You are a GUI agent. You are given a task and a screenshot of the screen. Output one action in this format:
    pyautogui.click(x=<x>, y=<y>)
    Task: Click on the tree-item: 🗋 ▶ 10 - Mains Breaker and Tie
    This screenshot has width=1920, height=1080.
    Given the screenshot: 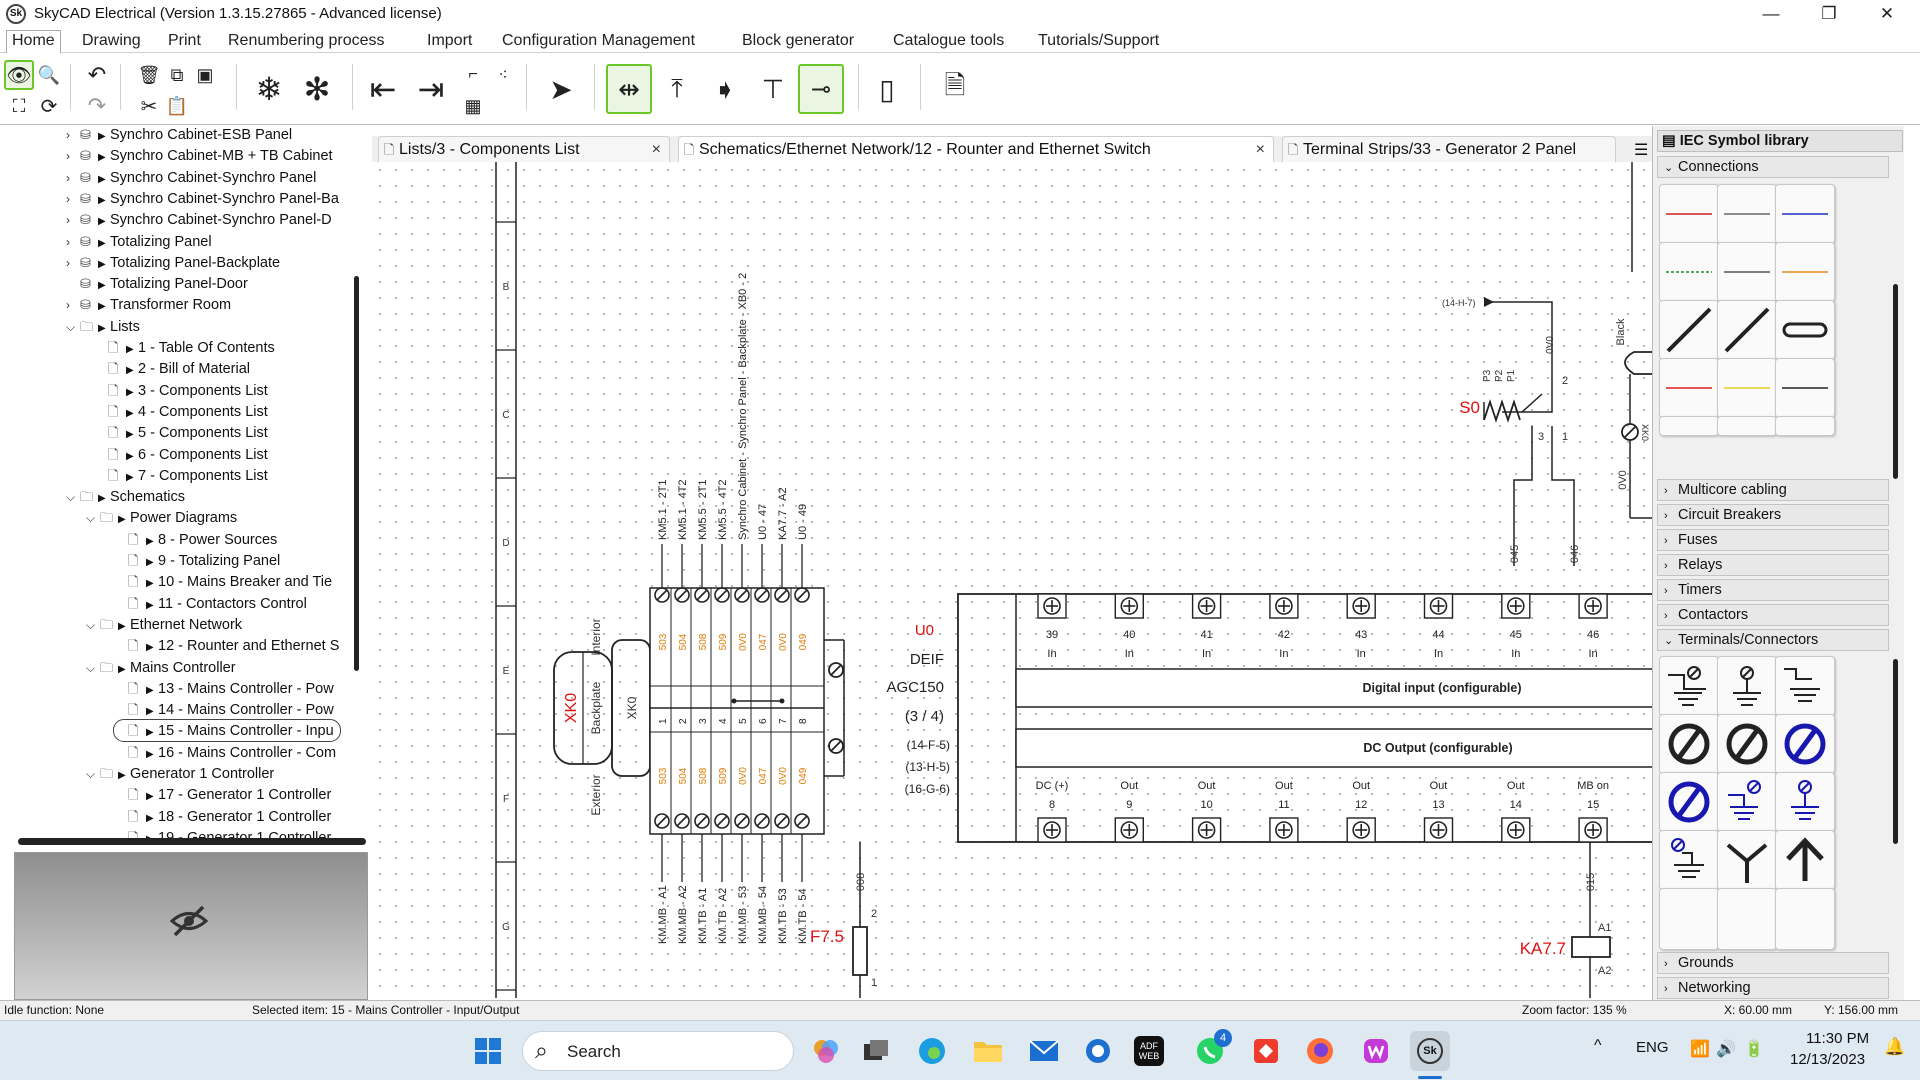 What is the action you would take?
    pyautogui.click(x=223, y=581)
    